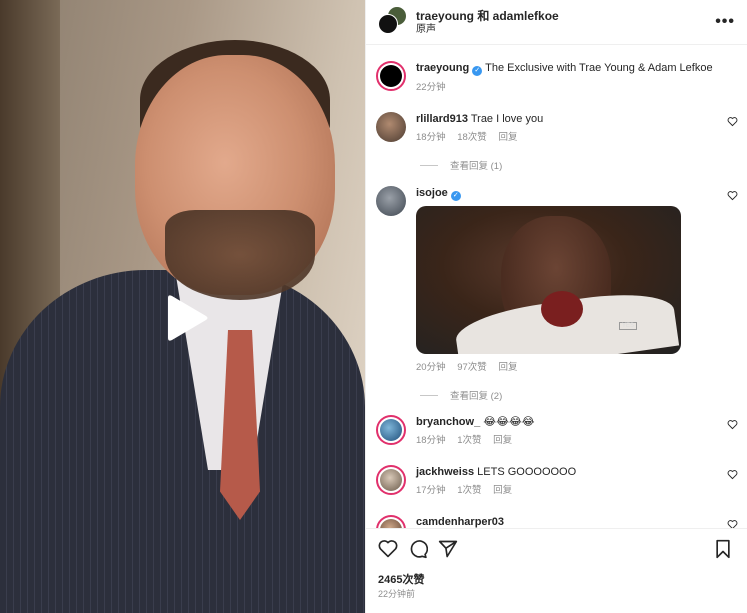 This screenshot has height=613, width=747. I want to click on play-icon, so click(185, 318).